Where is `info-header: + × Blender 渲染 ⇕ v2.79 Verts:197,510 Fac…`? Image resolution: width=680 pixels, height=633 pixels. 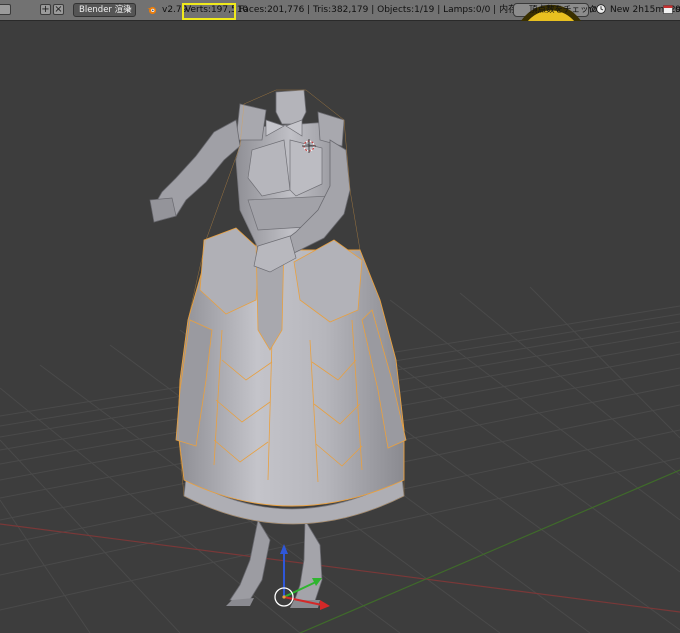
info-header: + × Blender 渲染 ⇕ v2.79 Verts:197,510 Fac… is located at coordinates (340, 39).